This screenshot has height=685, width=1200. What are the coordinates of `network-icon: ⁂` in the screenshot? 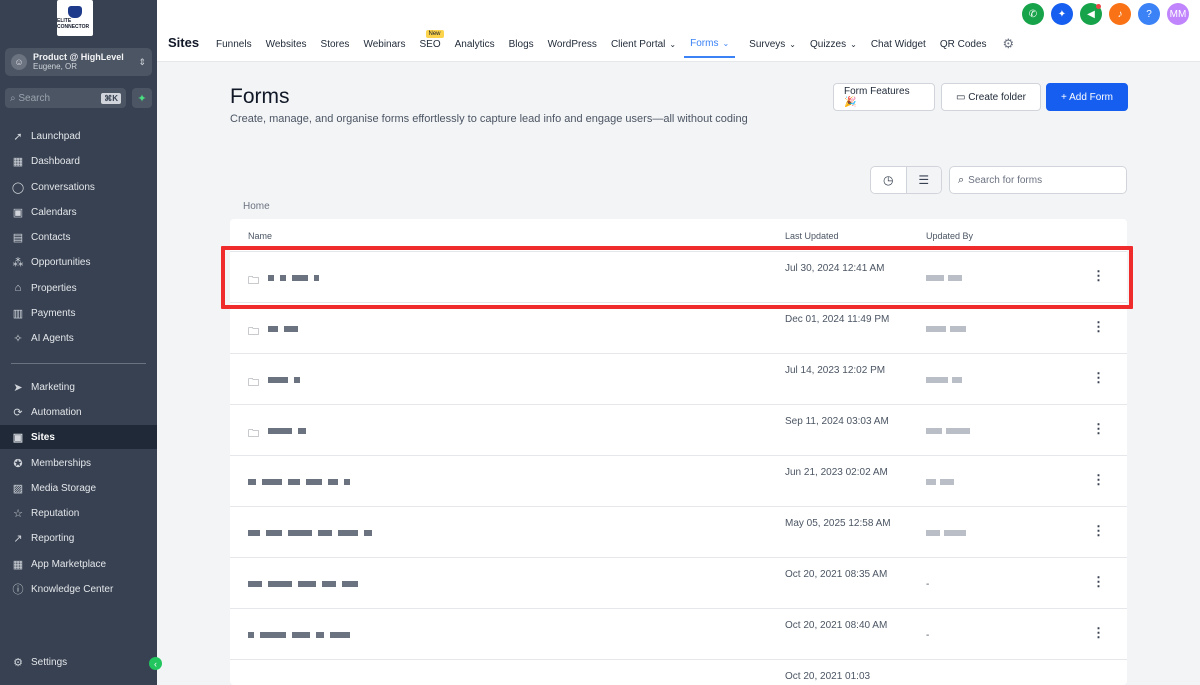 It's located at (18, 262).